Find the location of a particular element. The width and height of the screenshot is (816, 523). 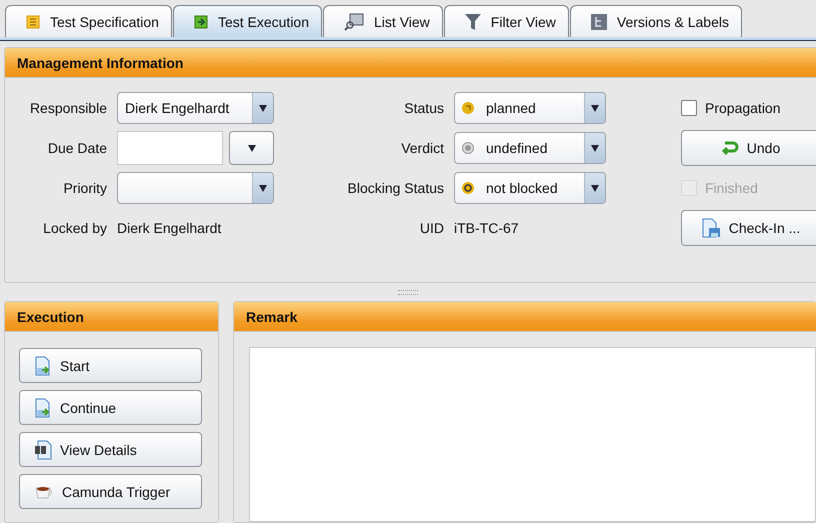

tab: Versions & Labels is located at coordinates (656, 21).